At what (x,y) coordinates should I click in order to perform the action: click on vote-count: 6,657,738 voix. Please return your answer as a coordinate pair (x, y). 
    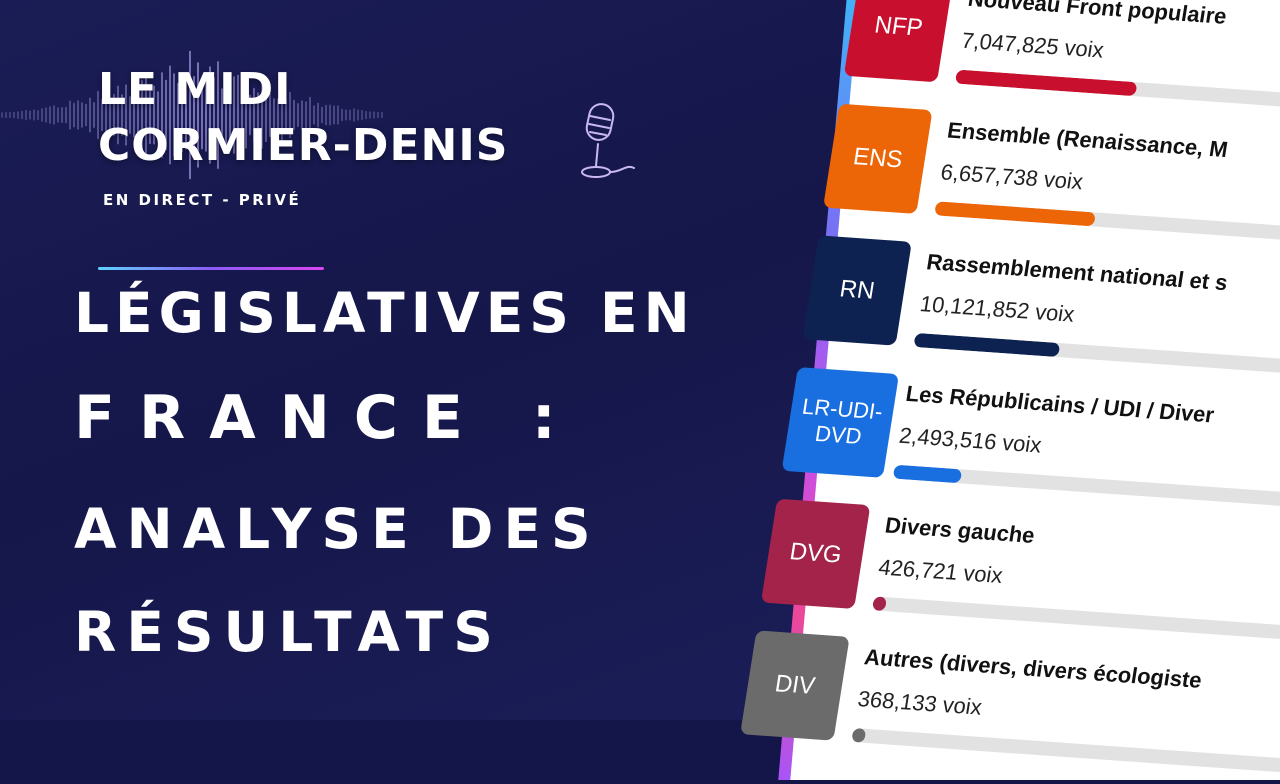
    Looking at the image, I should click on (1011, 177).